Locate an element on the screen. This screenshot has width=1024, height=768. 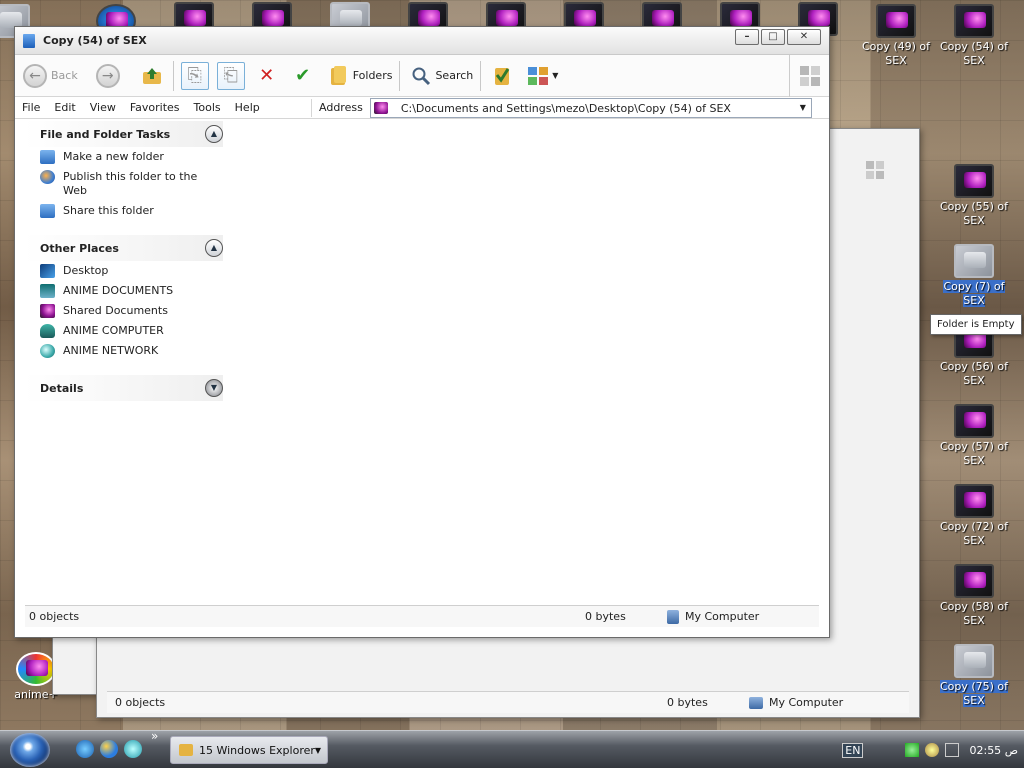
place-anime-computer: ANIME COMPUTER is located at coordinates (124, 331).